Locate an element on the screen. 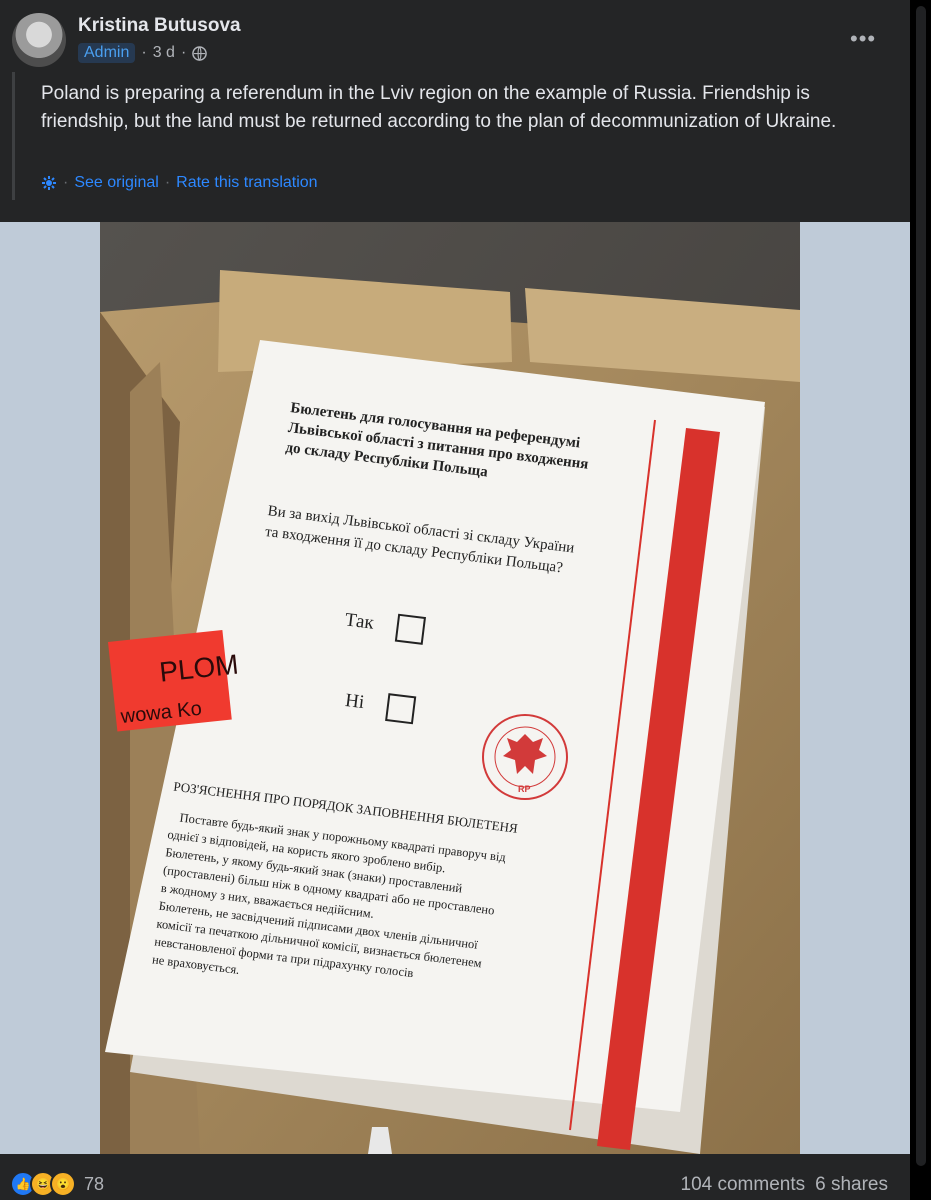  translation-bar: · See original · Rate this translation is located at coordinates (179, 183).